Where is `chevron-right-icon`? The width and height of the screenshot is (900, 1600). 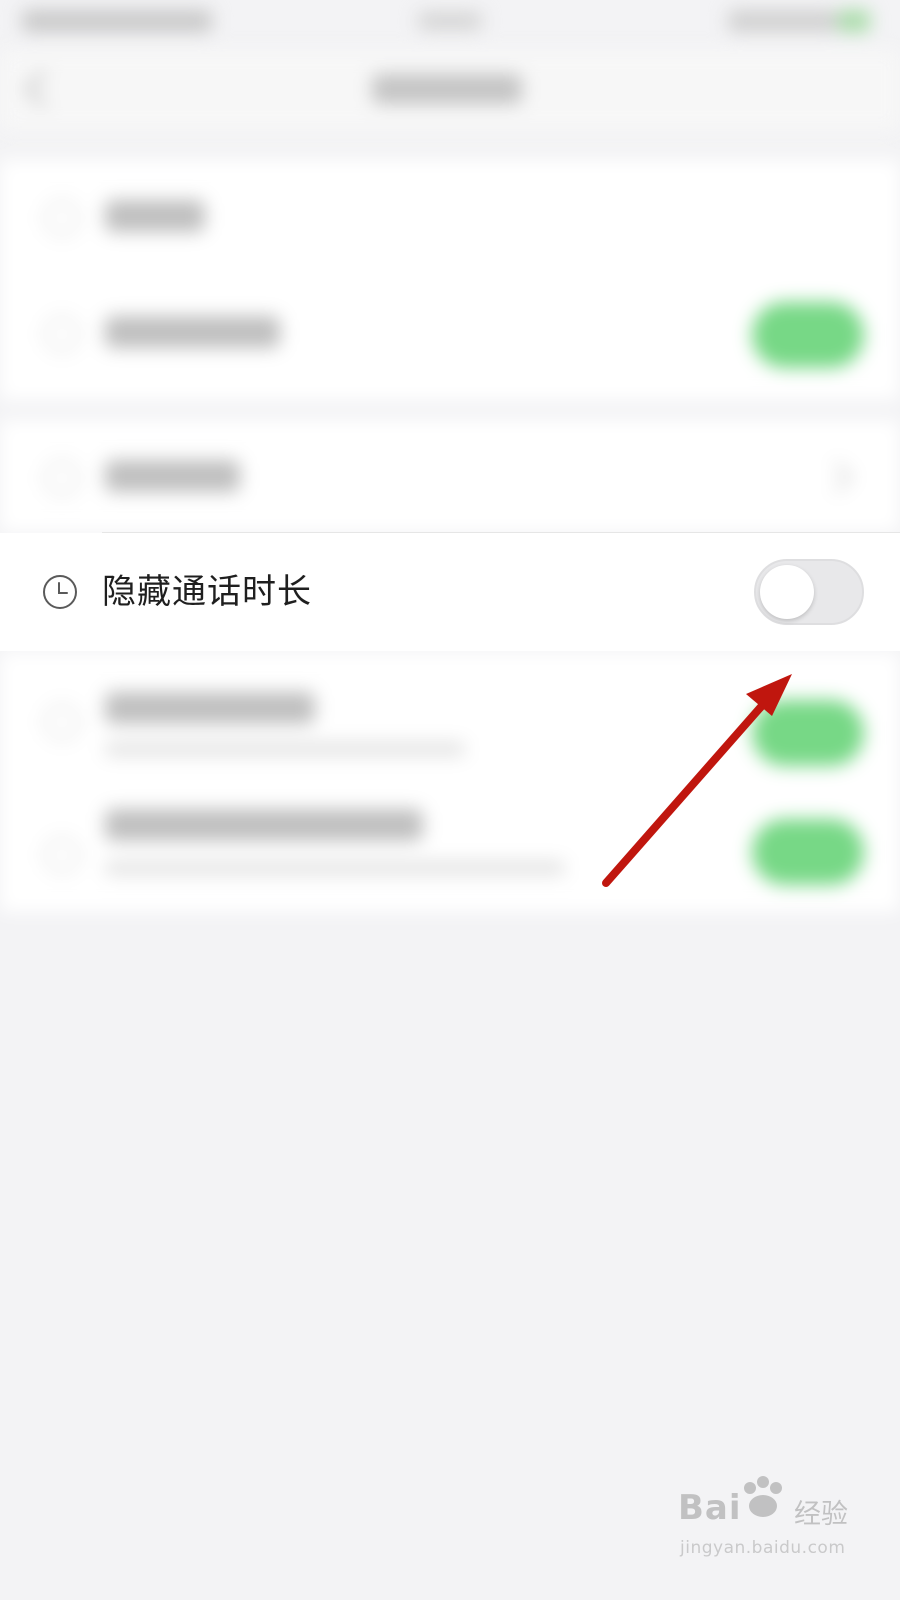 chevron-right-icon is located at coordinates (837, 477).